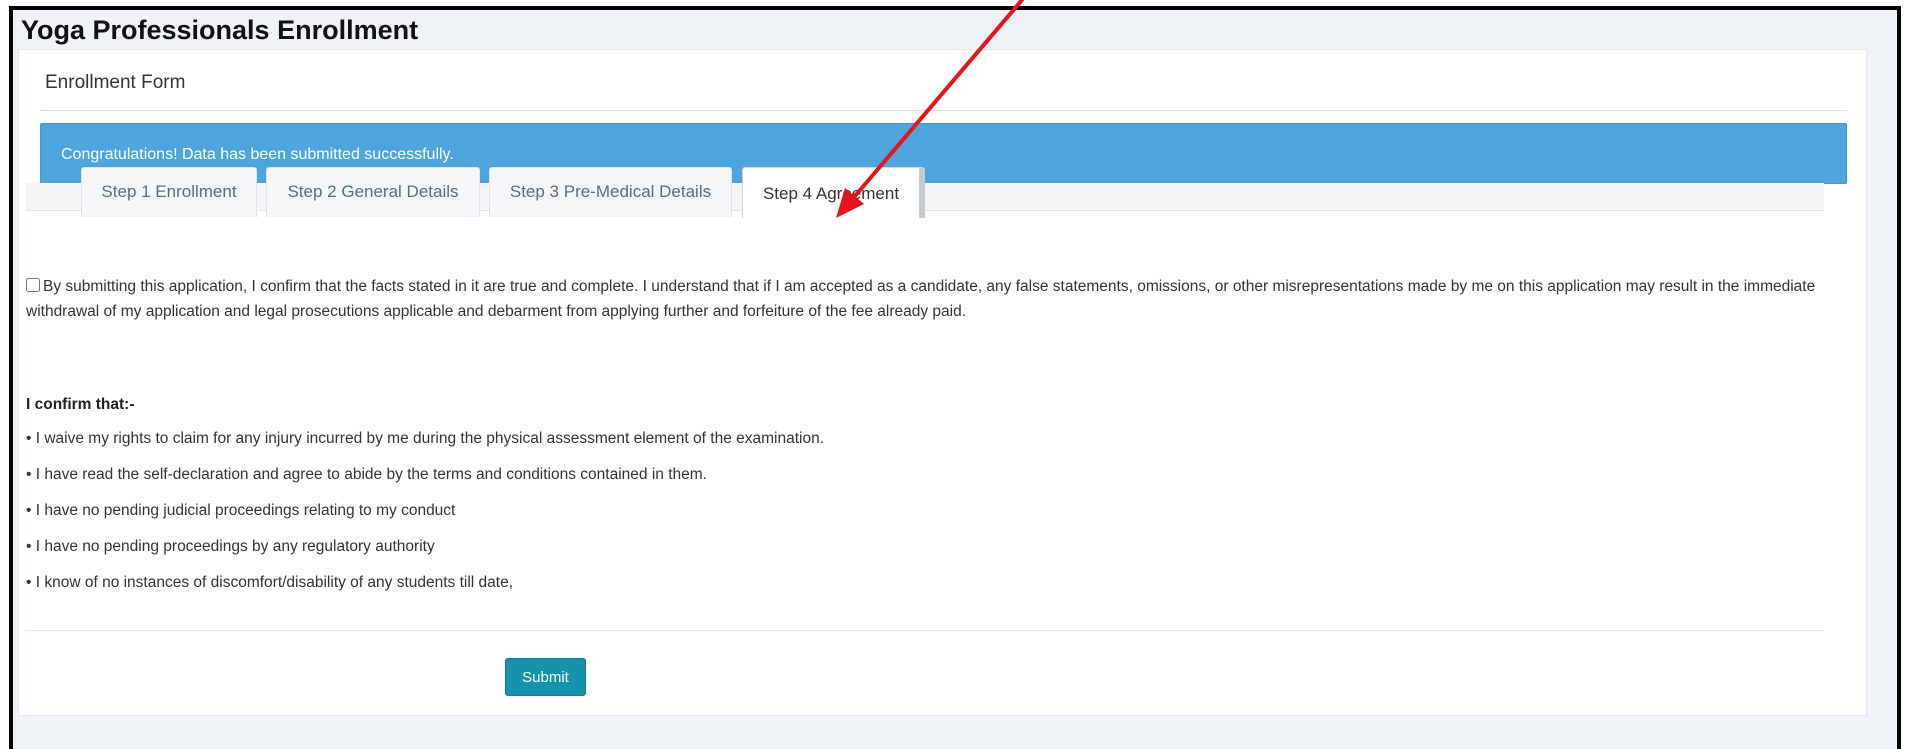  I want to click on form-divider, so click(925, 630).